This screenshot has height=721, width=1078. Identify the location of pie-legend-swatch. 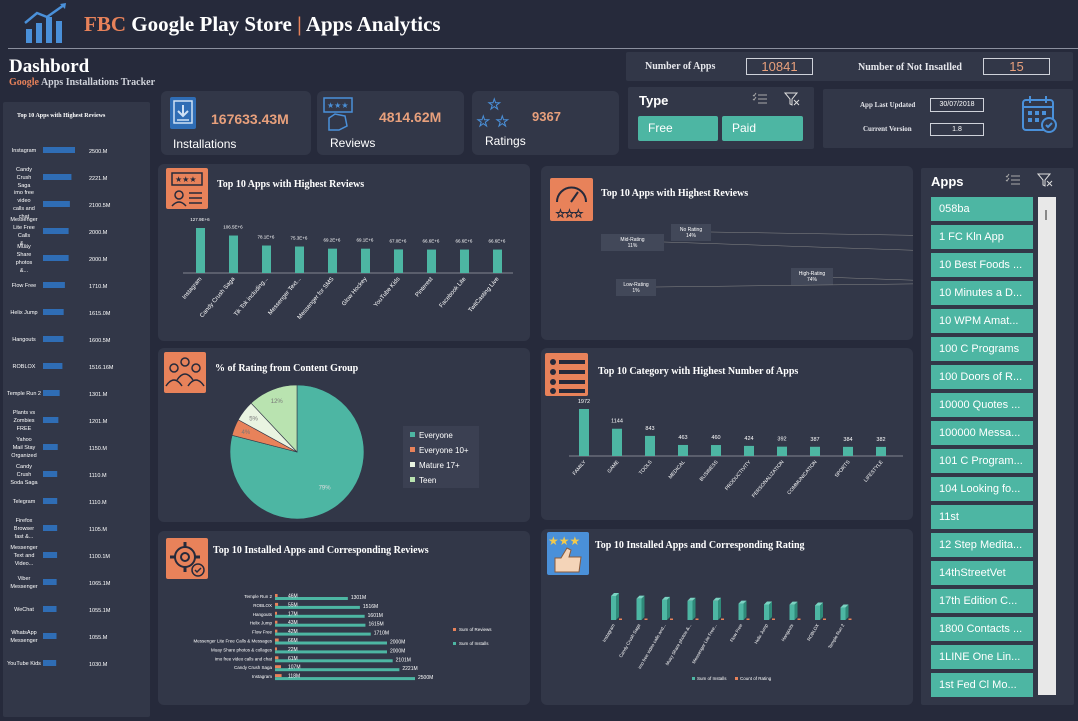
(412, 434).